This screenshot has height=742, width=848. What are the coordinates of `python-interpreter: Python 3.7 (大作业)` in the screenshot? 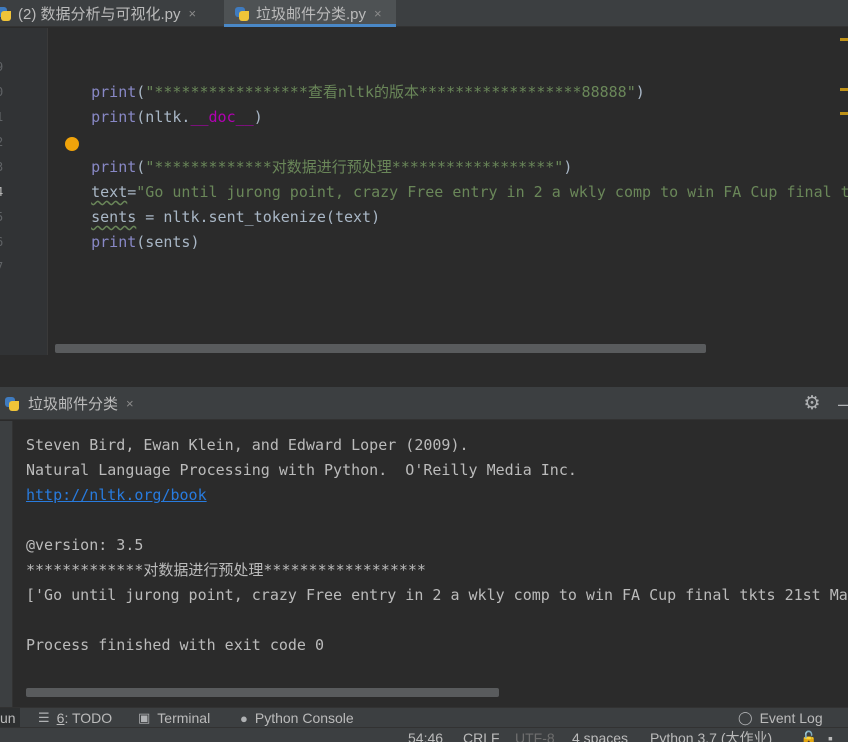 It's located at (711, 736).